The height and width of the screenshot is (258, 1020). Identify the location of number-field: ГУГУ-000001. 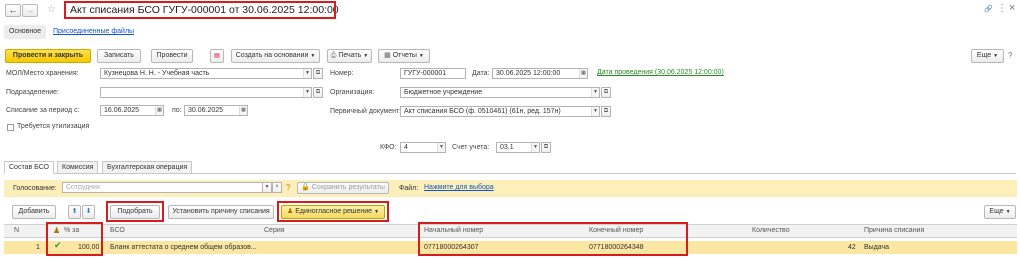
(433, 73).